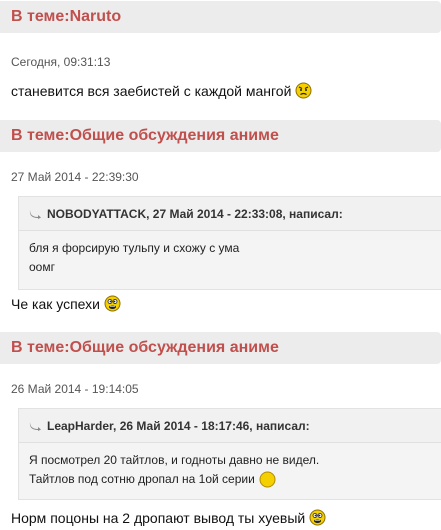 The height and width of the screenshot is (530, 441). Describe the element at coordinates (158, 517) in the screenshot. I see `post-body: Норм поцоны на 2 дропают вывод ты хуевый` at that location.